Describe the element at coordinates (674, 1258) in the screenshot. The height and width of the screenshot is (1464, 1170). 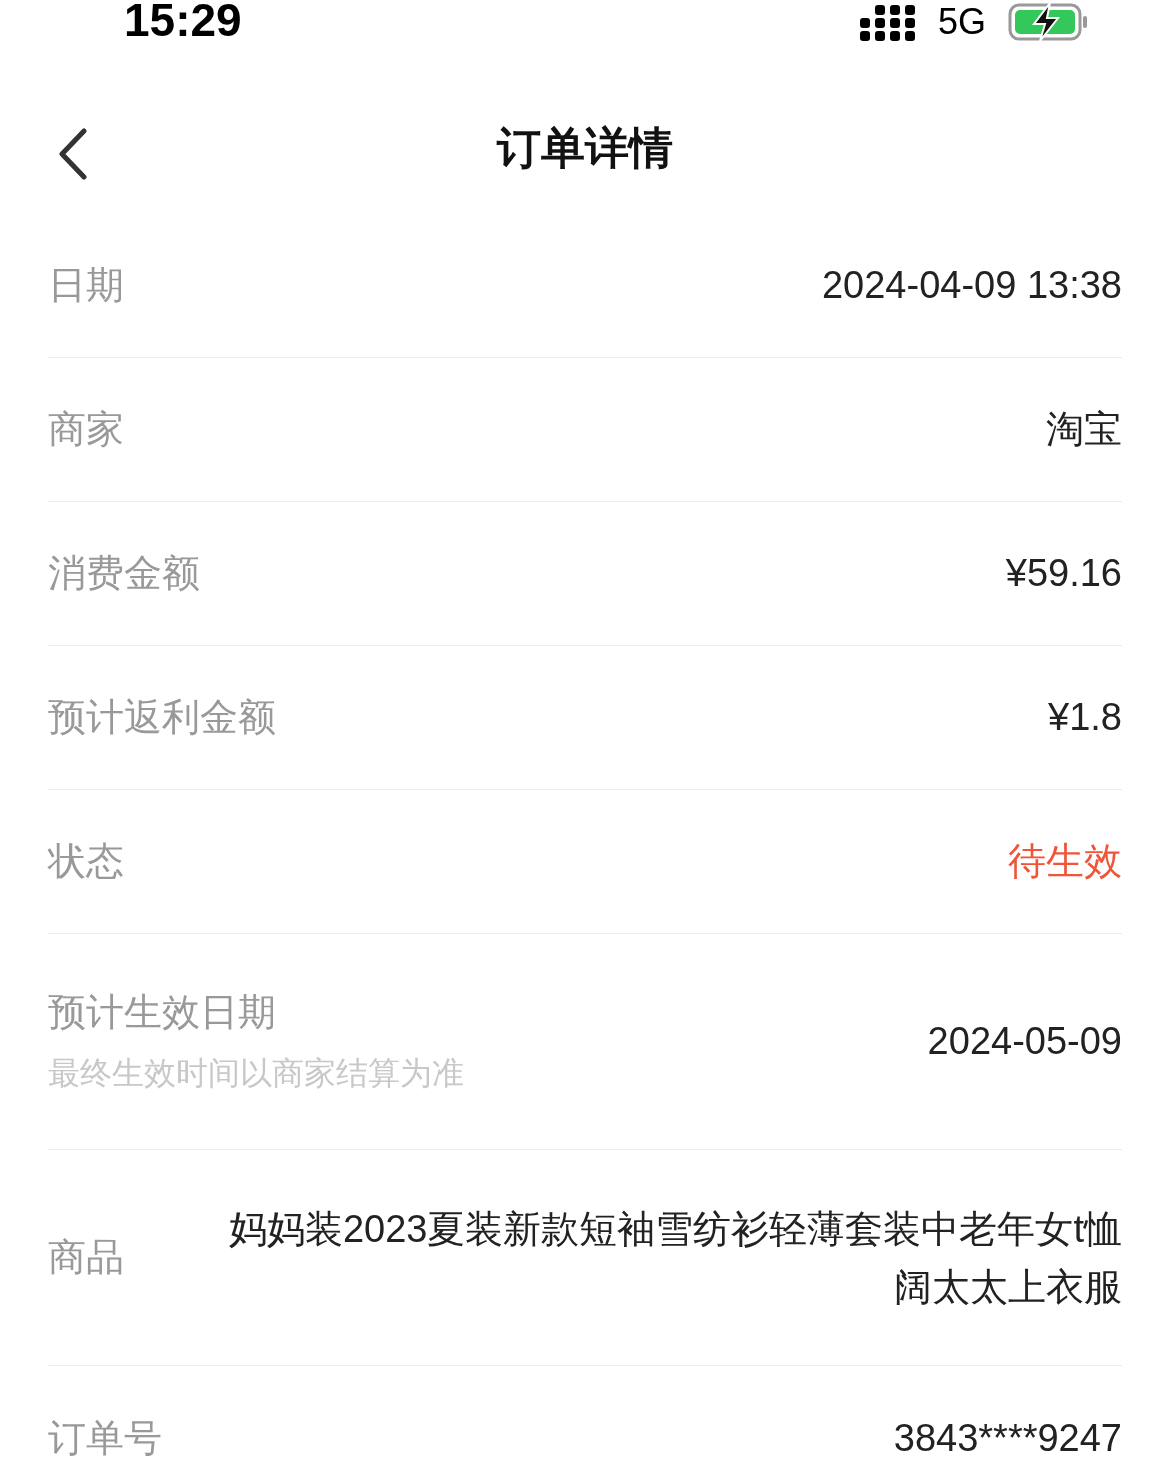
I see `field-value: 妈妈装2023夏装新款短袖雪纺衫轻薄套装中老年女t恤阔太太上衣服` at that location.